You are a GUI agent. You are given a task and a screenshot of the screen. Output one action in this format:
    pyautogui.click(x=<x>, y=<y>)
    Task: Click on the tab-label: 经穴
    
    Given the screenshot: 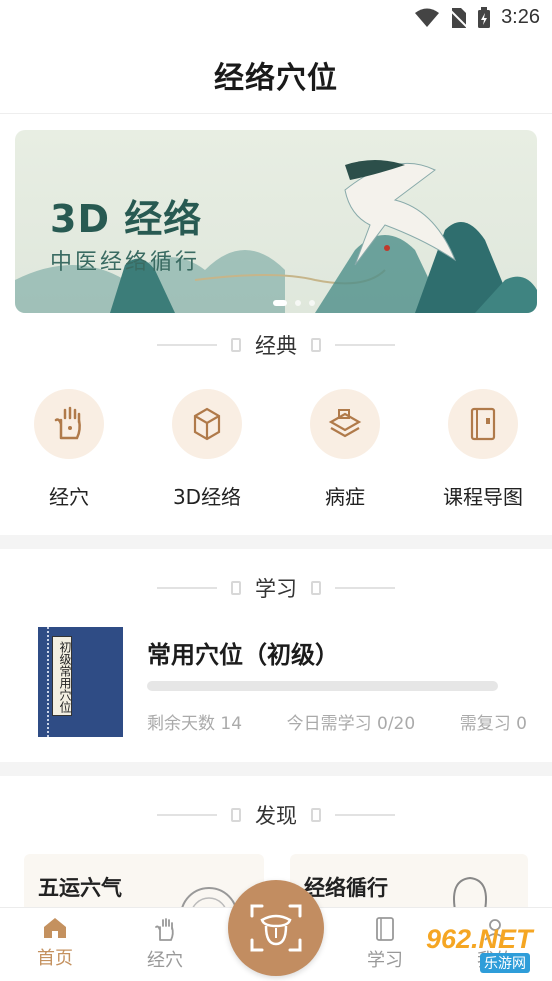 What is the action you would take?
    pyautogui.click(x=165, y=960)
    